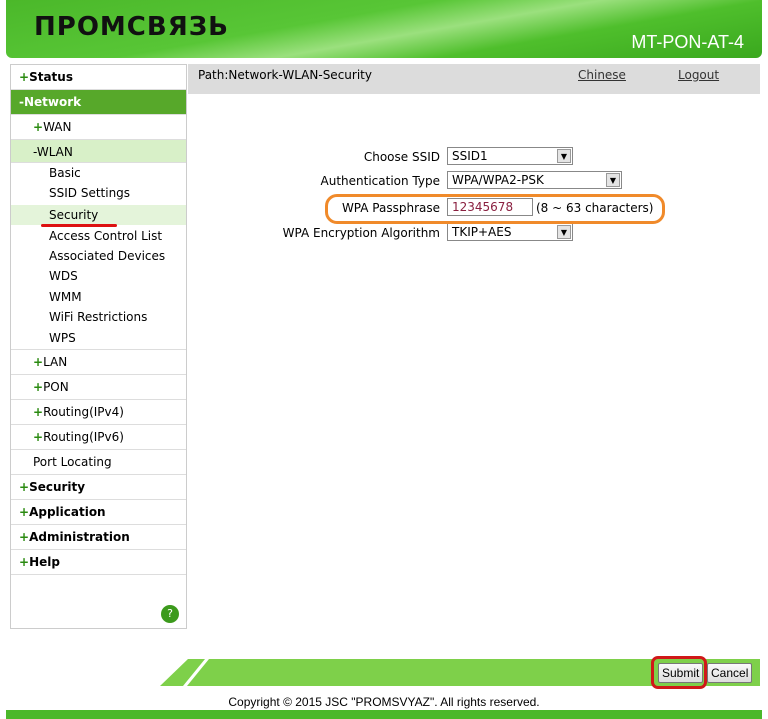 The image size is (768, 719). Describe the element at coordinates (98, 387) in the screenshot. I see `sidebar-item-pon: +PON` at that location.